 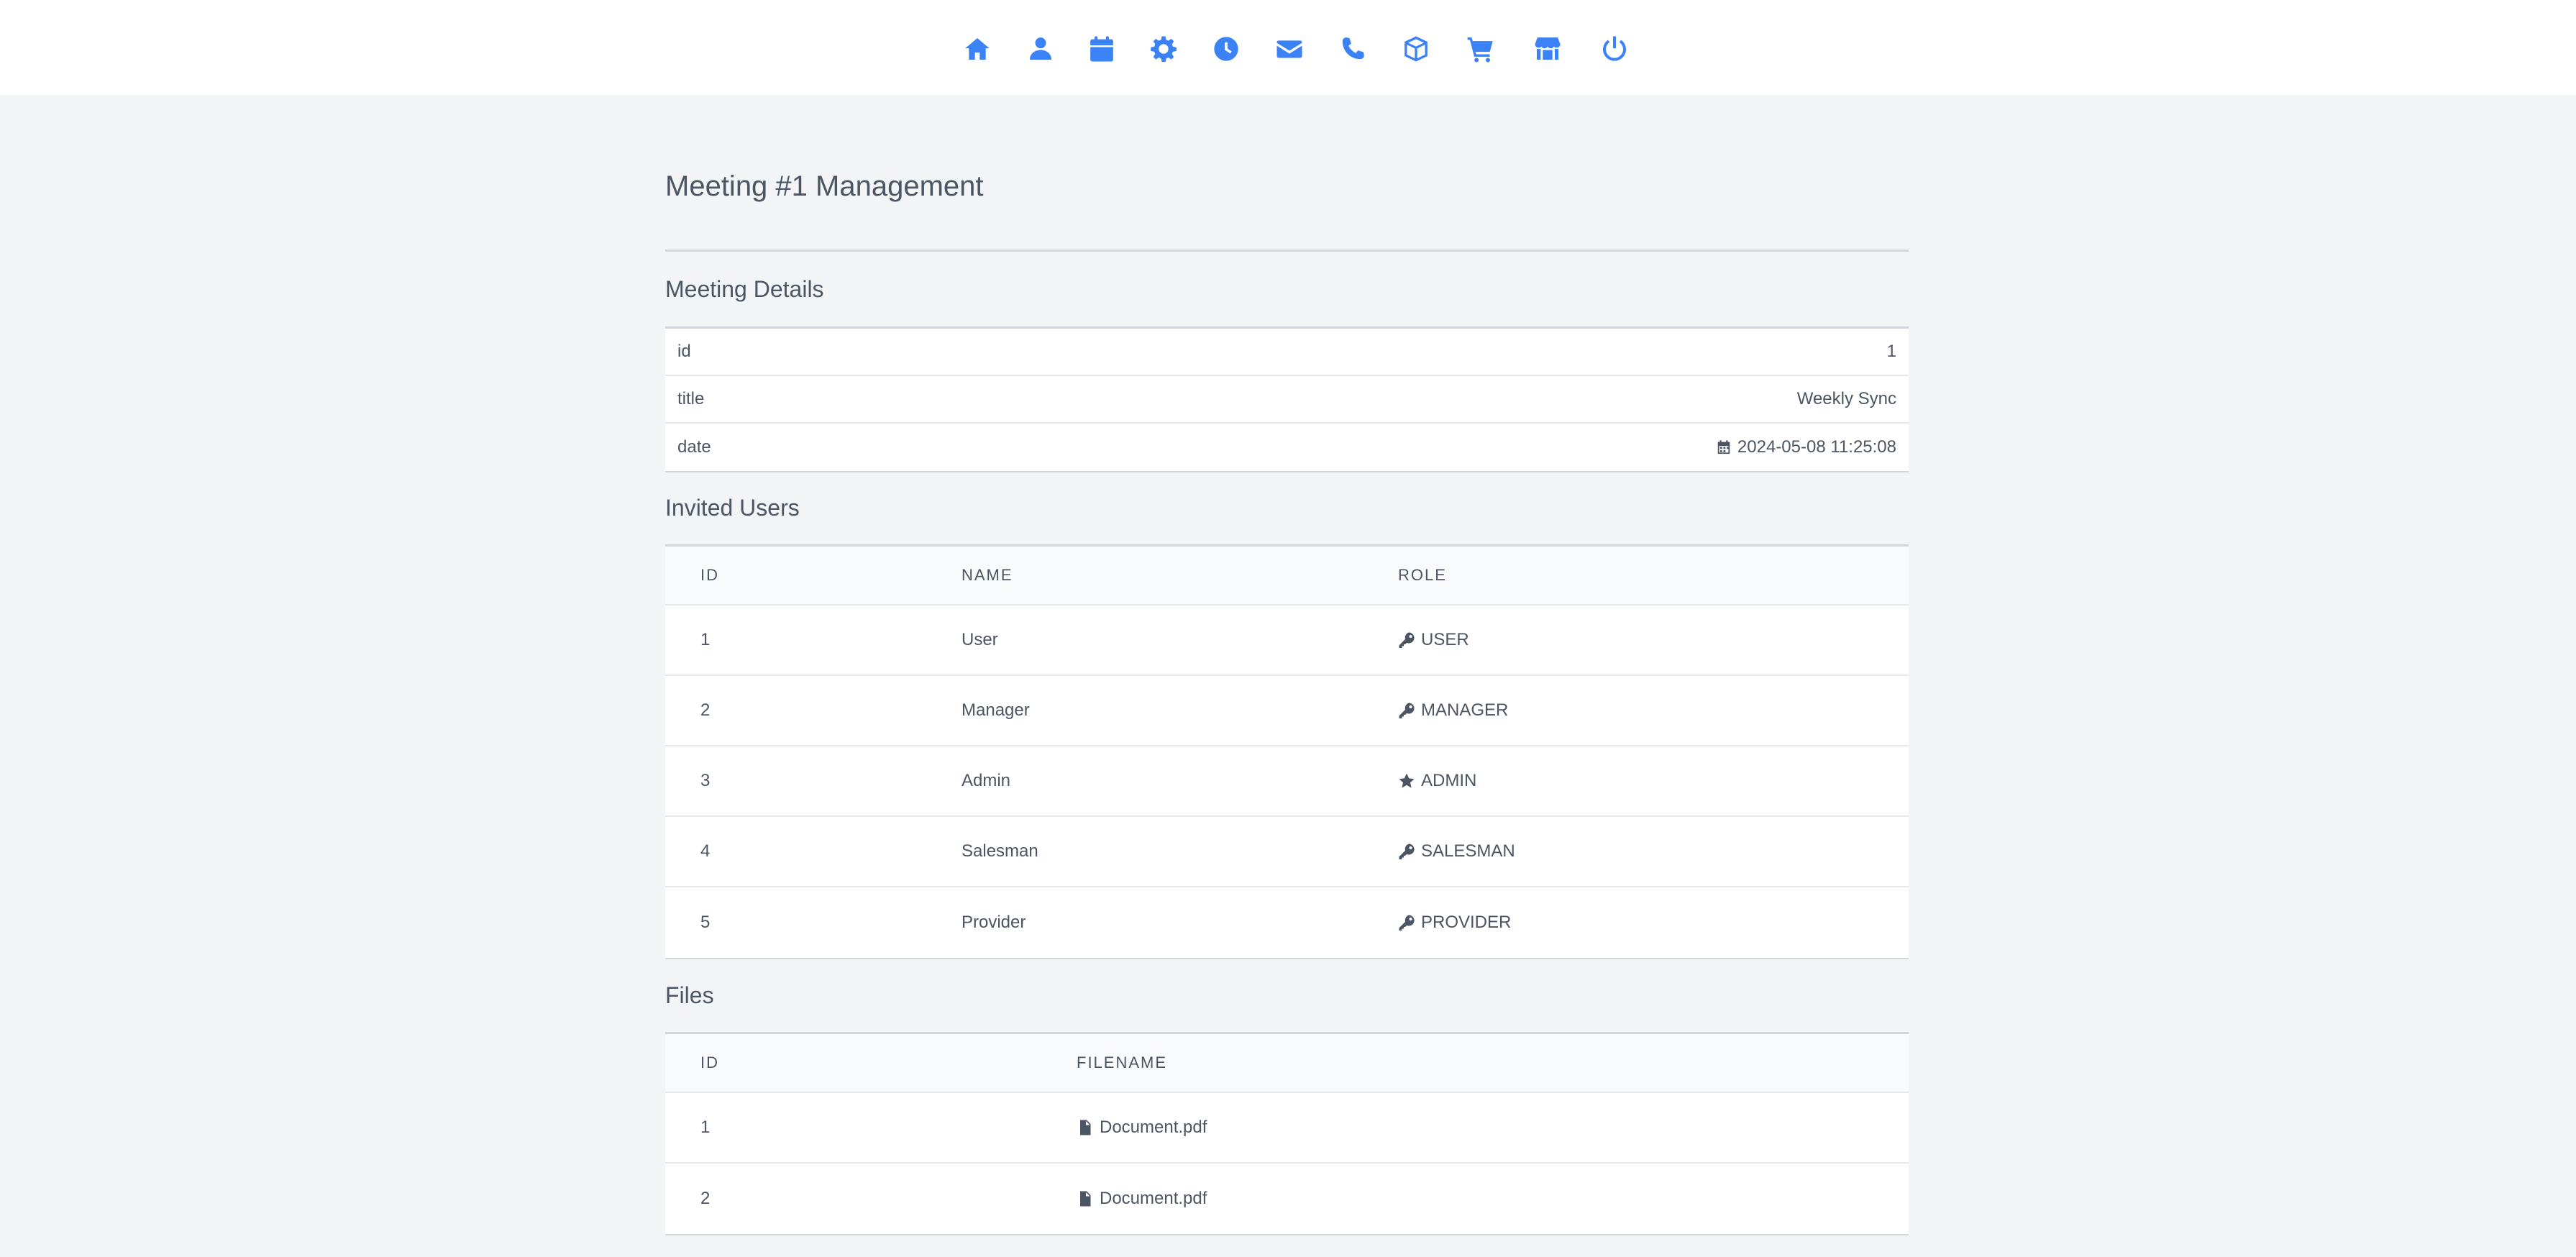 What do you see at coordinates (1287, 922) in the screenshot?
I see `table-row: 5 Provider PROVIDER` at bounding box center [1287, 922].